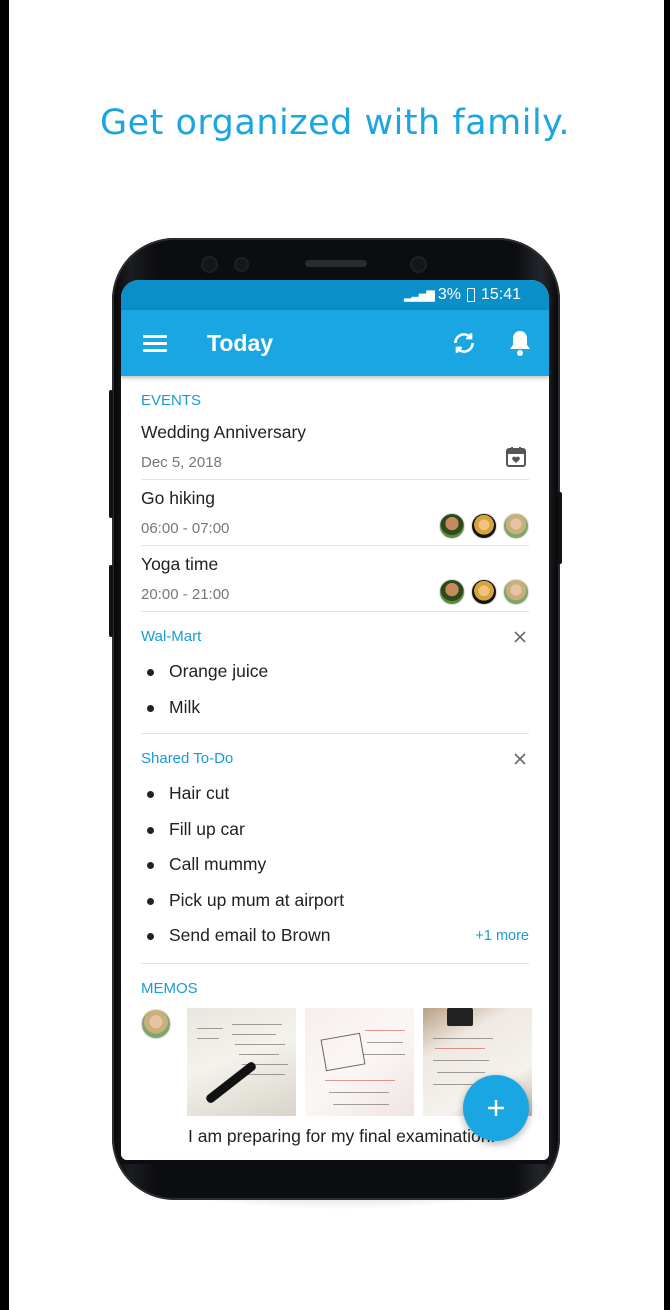 The width and height of the screenshot is (670, 1310). I want to click on plus-icon, so click(496, 1108).